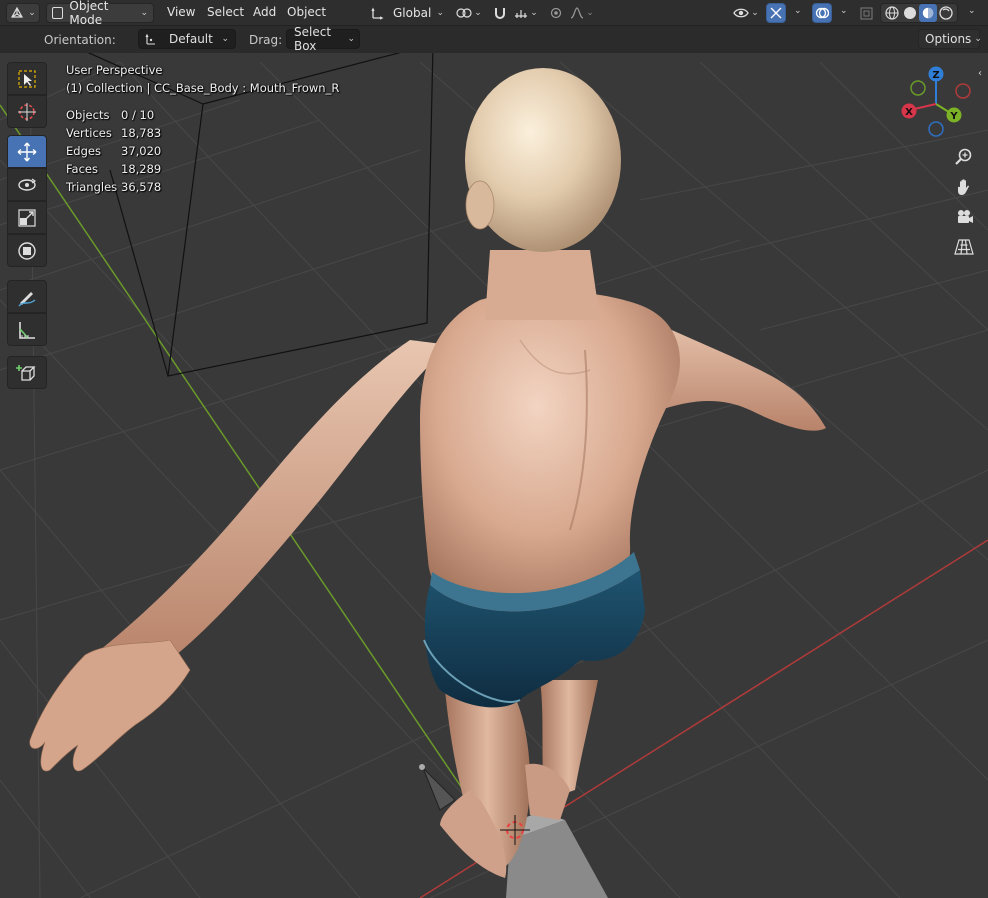 The height and width of the screenshot is (898, 988). What do you see at coordinates (892, 13) in the screenshot?
I see `wireframe-shading-icon` at bounding box center [892, 13].